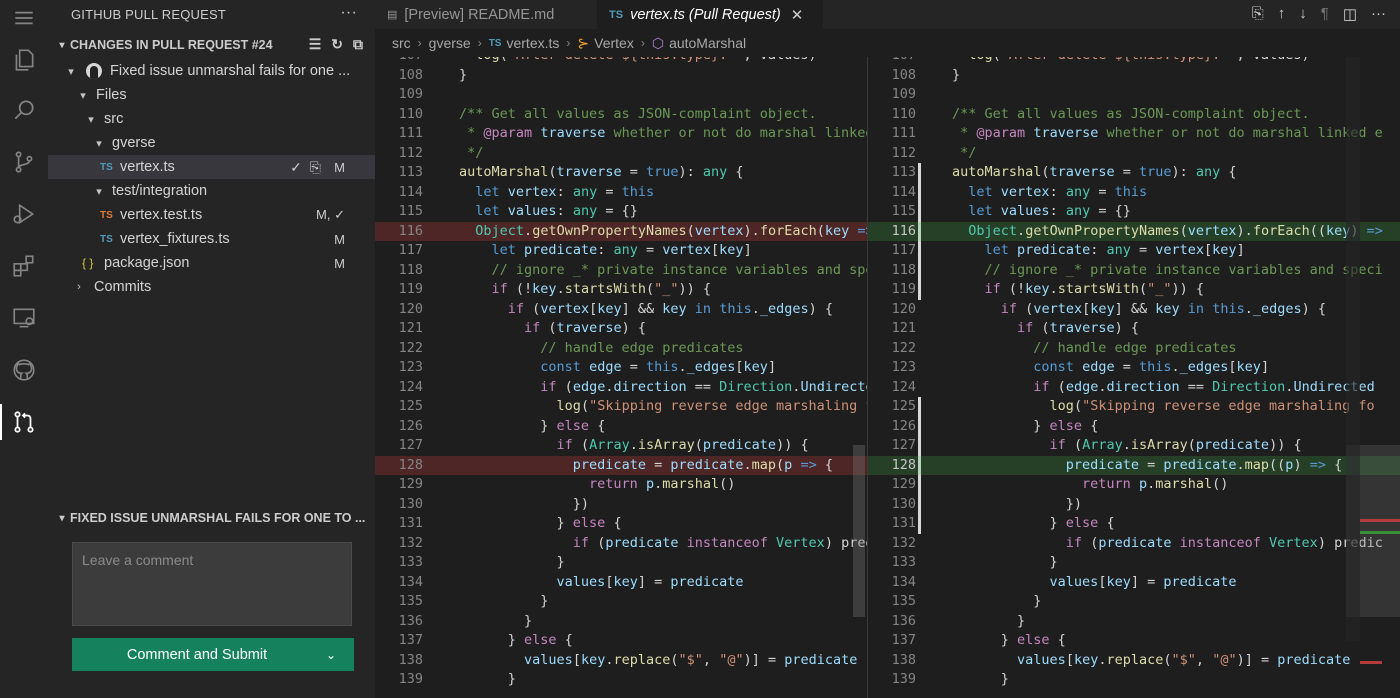  Describe the element at coordinates (211, 14) in the screenshot. I see `sidebar-header: GITHUB PULL REQUEST ···` at that location.